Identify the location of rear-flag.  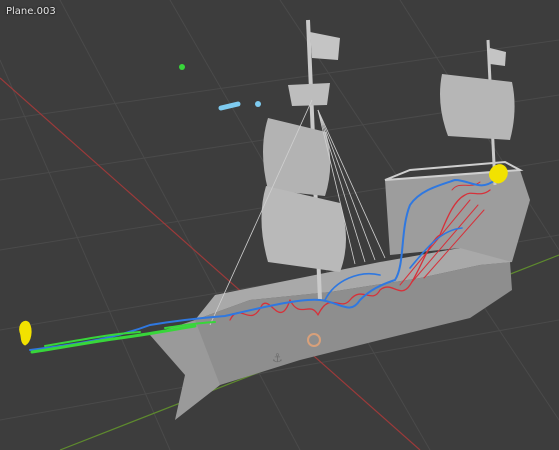
(498, 57).